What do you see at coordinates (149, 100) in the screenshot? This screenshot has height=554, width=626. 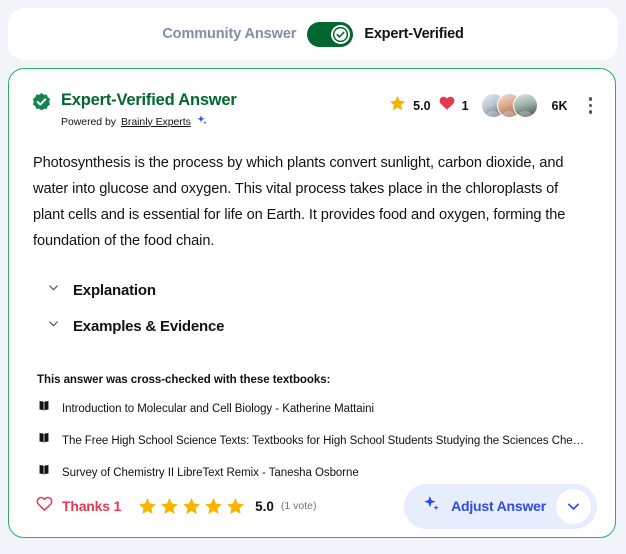 I see `answer-title: Expert-Verified Answer` at bounding box center [149, 100].